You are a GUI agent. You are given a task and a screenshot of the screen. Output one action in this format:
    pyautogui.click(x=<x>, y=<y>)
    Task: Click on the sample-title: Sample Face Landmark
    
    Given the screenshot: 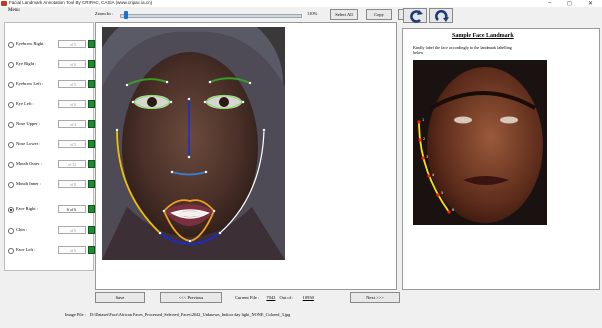 What is the action you would take?
    pyautogui.click(x=483, y=36)
    